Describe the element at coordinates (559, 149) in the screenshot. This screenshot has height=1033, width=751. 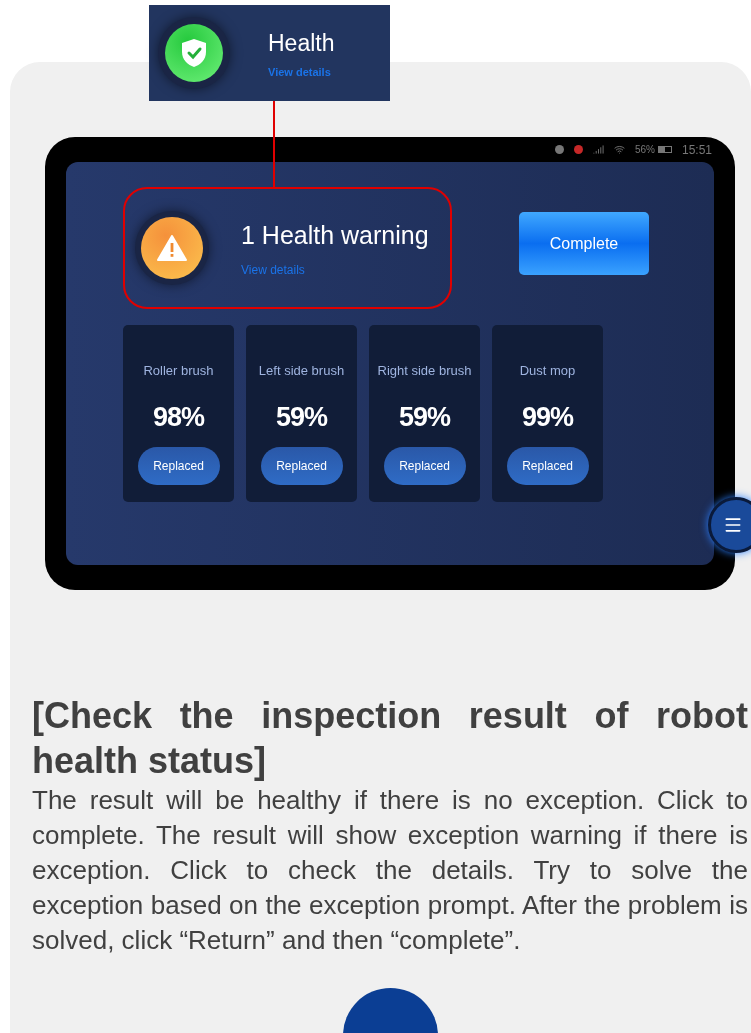
I see `notification-icon` at that location.